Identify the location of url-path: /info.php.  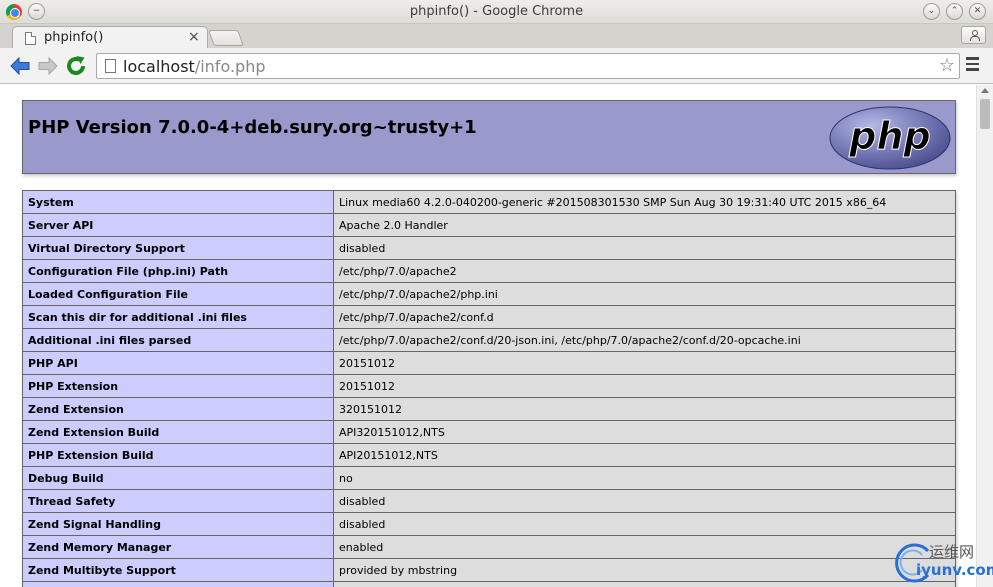
(230, 66).